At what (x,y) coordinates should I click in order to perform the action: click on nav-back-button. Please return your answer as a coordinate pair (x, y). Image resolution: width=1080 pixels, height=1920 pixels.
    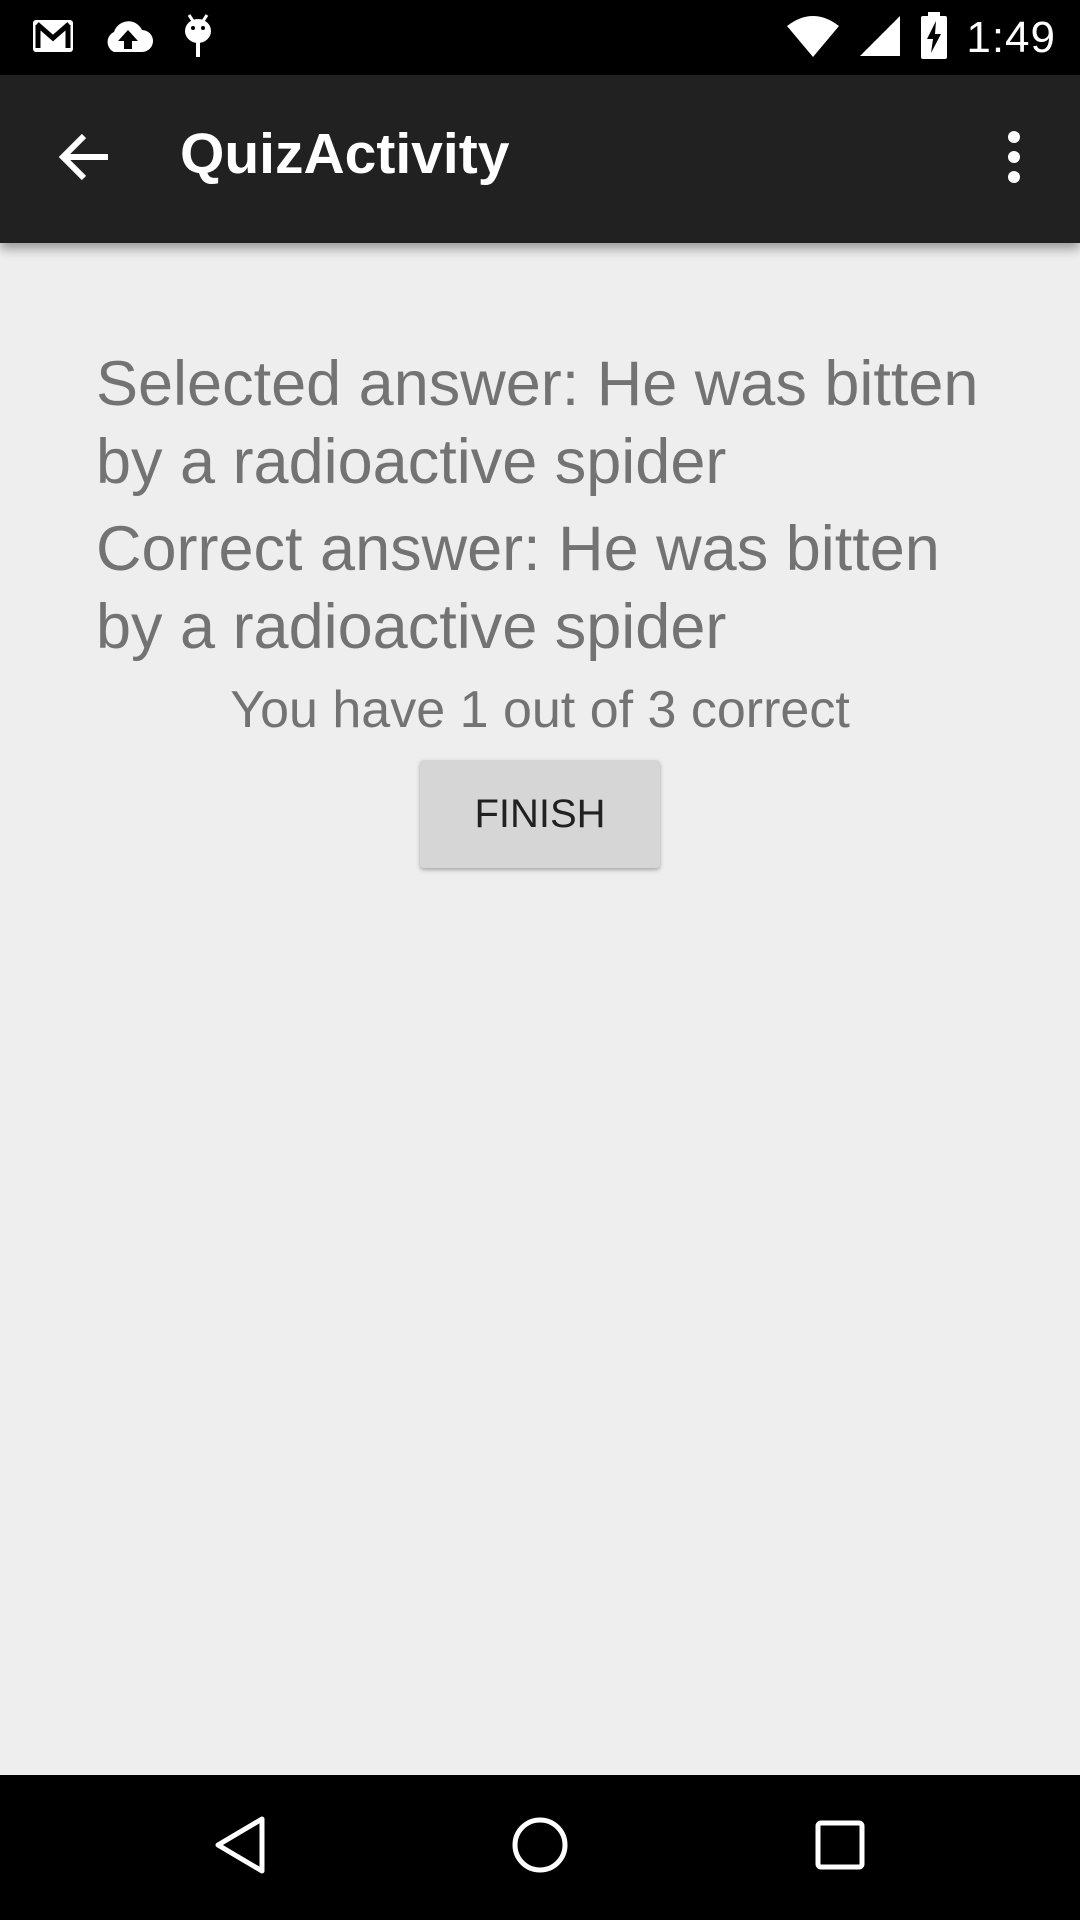
    Looking at the image, I should click on (240, 1847).